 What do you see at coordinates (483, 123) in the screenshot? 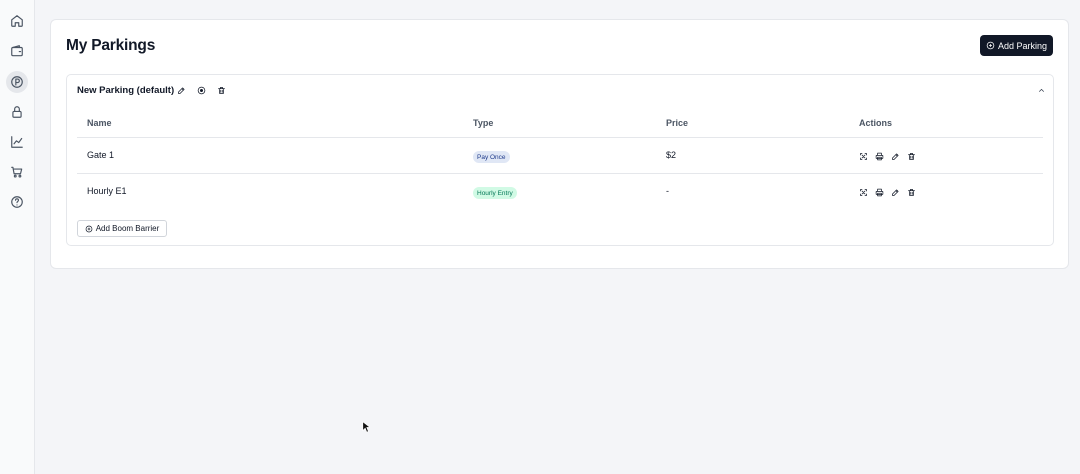
I see `column-header-type: Type` at bounding box center [483, 123].